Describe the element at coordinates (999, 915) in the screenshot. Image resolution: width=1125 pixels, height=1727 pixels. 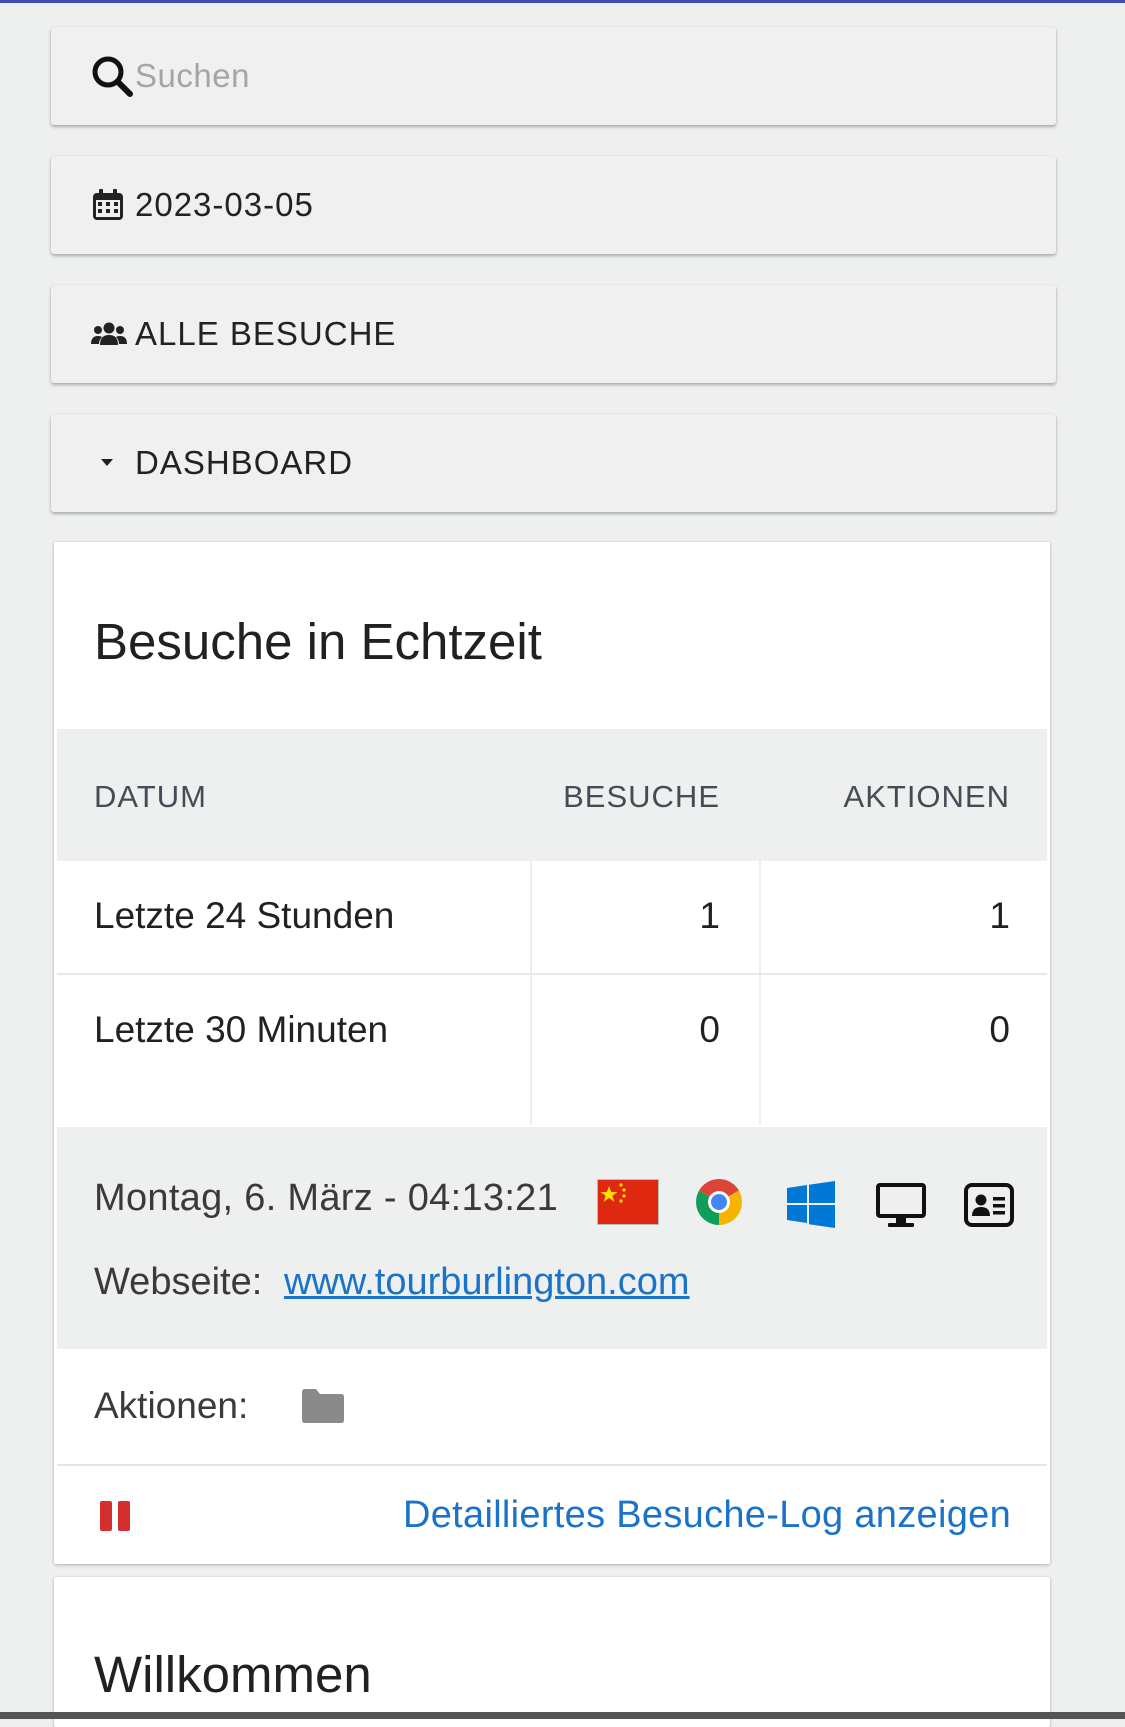
I see `row-actions: 1` at that location.